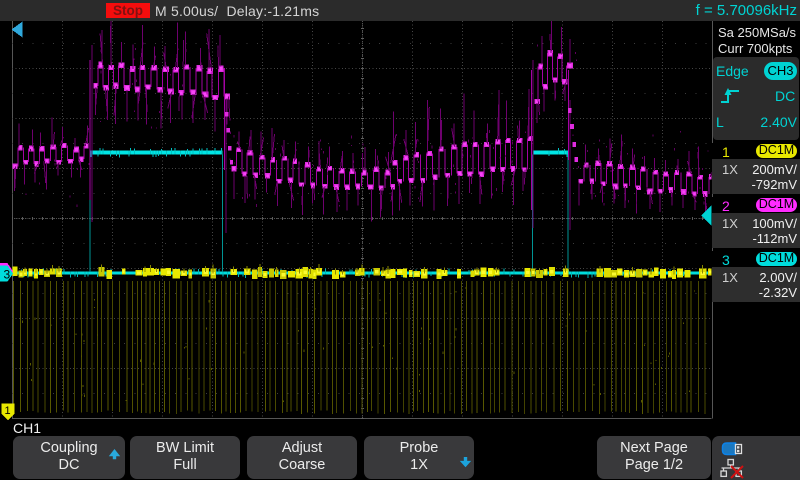 This screenshot has height=480, width=800. I want to click on svg-text: 3, so click(7, 275).